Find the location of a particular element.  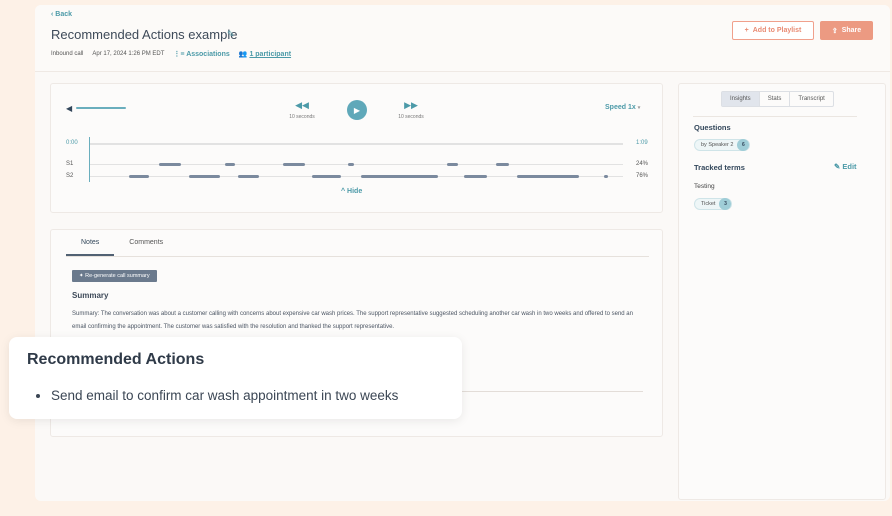

tab-transcript: Transcript is located at coordinates (811, 99).